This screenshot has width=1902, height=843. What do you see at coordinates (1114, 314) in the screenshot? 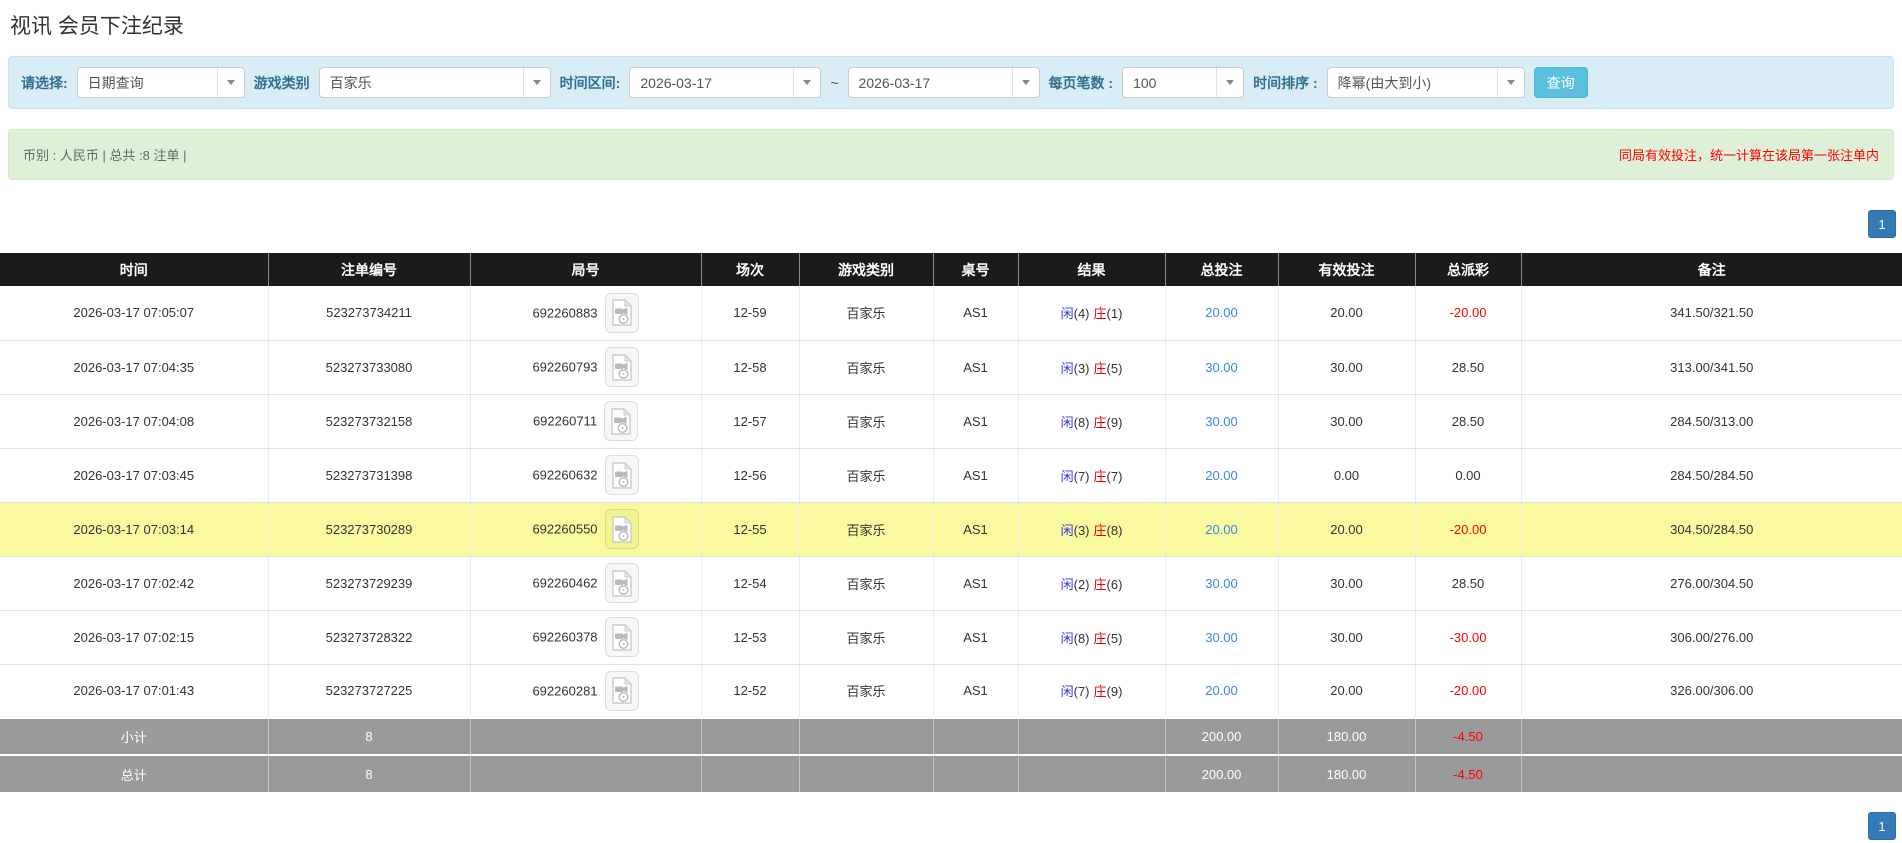
I see `banker-result-value: (1)` at bounding box center [1114, 314].